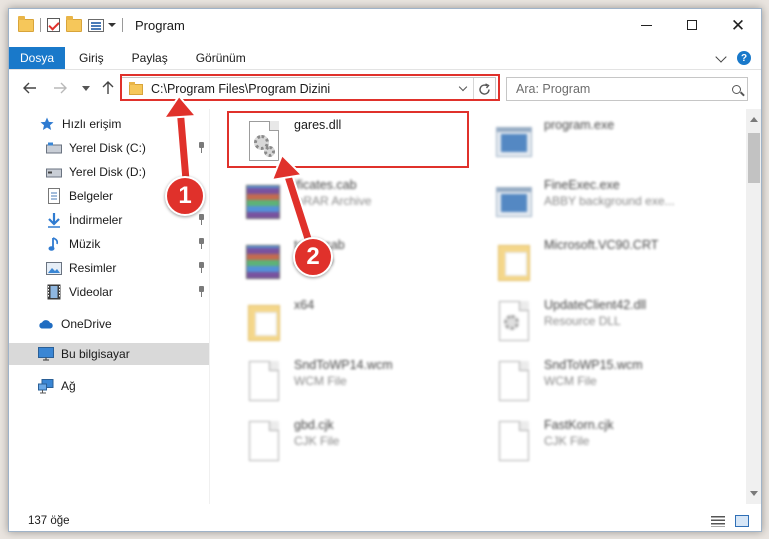  Describe the element at coordinates (484, 89) in the screenshot. I see `refresh-button` at that location.